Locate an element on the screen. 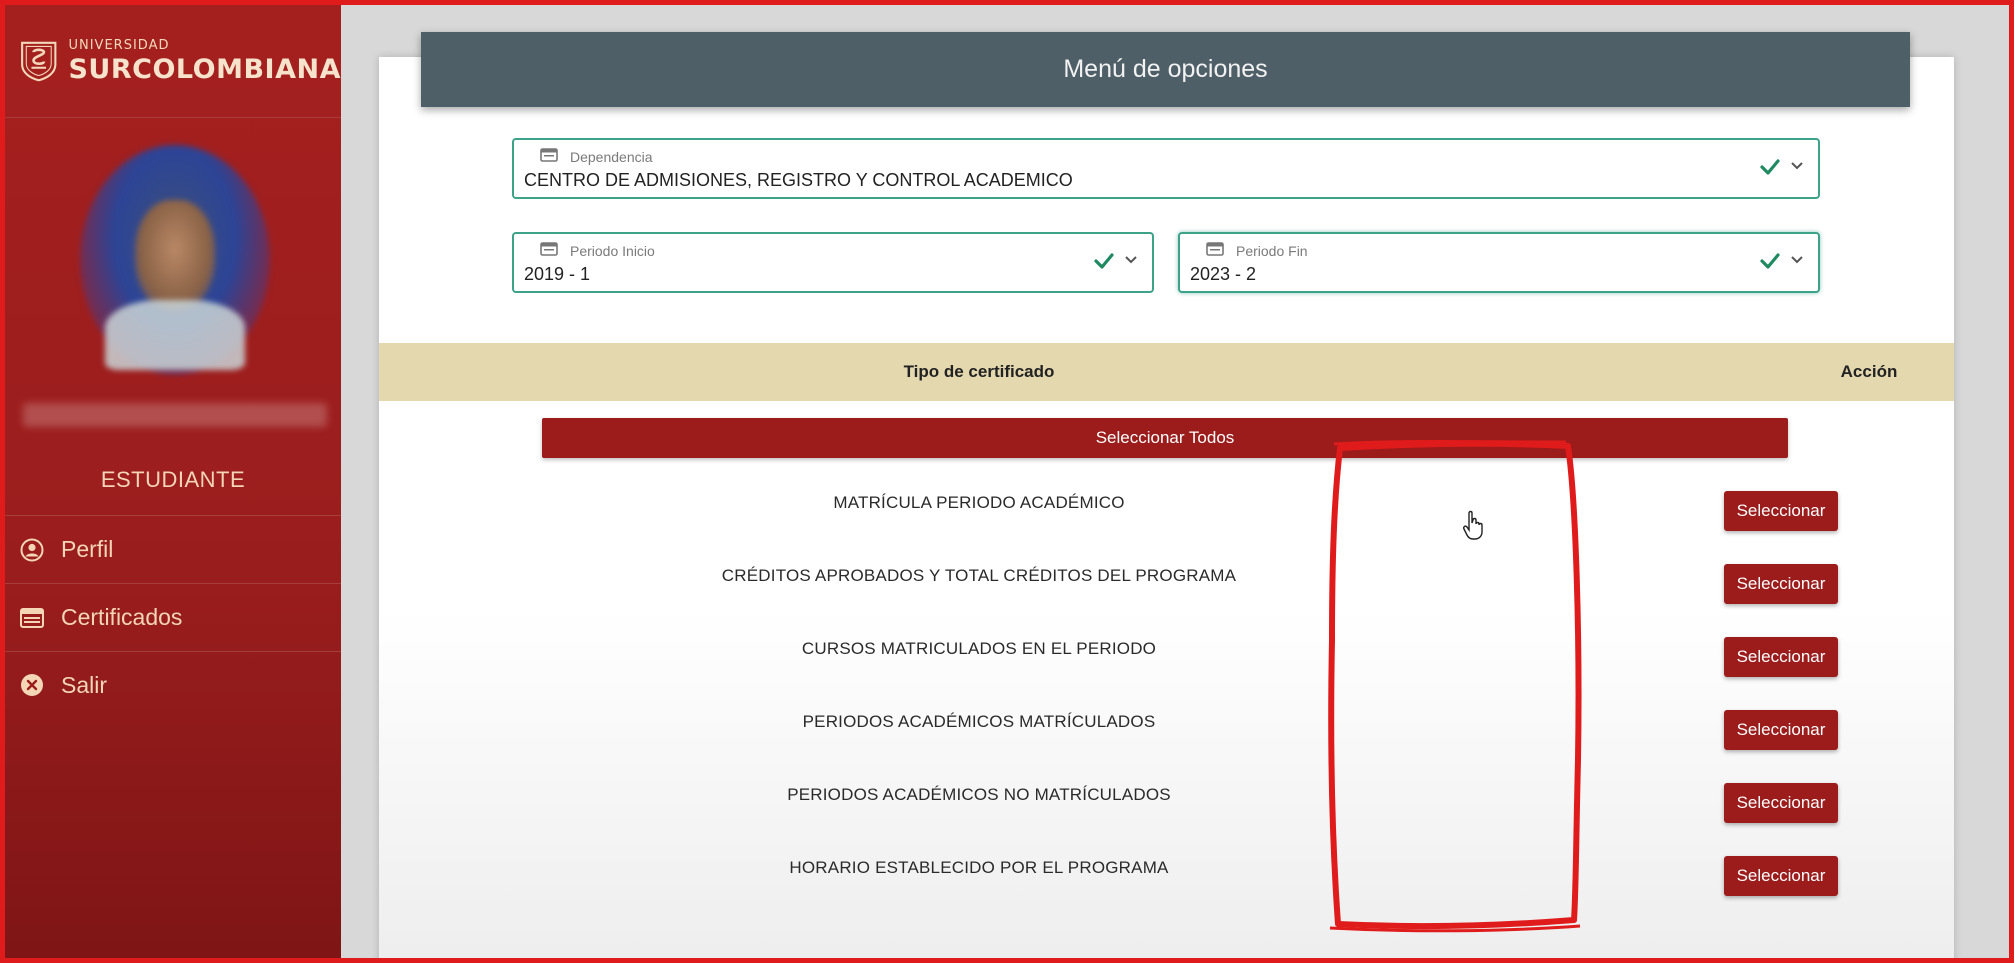  sidebar-item-label: Salir is located at coordinates (84, 684).